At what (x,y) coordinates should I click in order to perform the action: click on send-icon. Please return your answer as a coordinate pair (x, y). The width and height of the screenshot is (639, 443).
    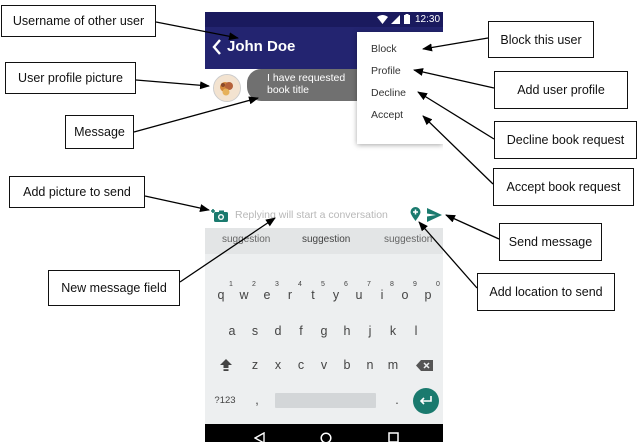
    Looking at the image, I should click on (434, 215).